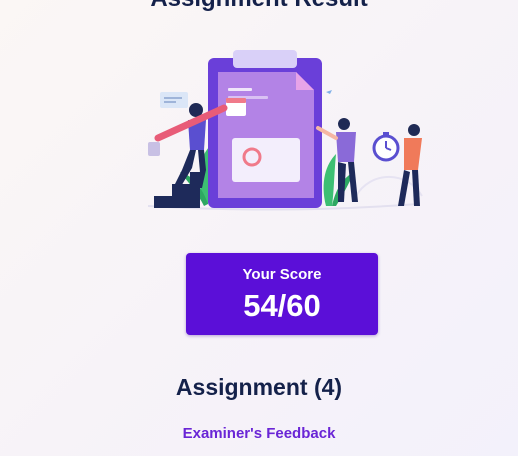 The width and height of the screenshot is (518, 456). I want to click on examiner-feedback-link: Examiner's Feedback, so click(259, 434).